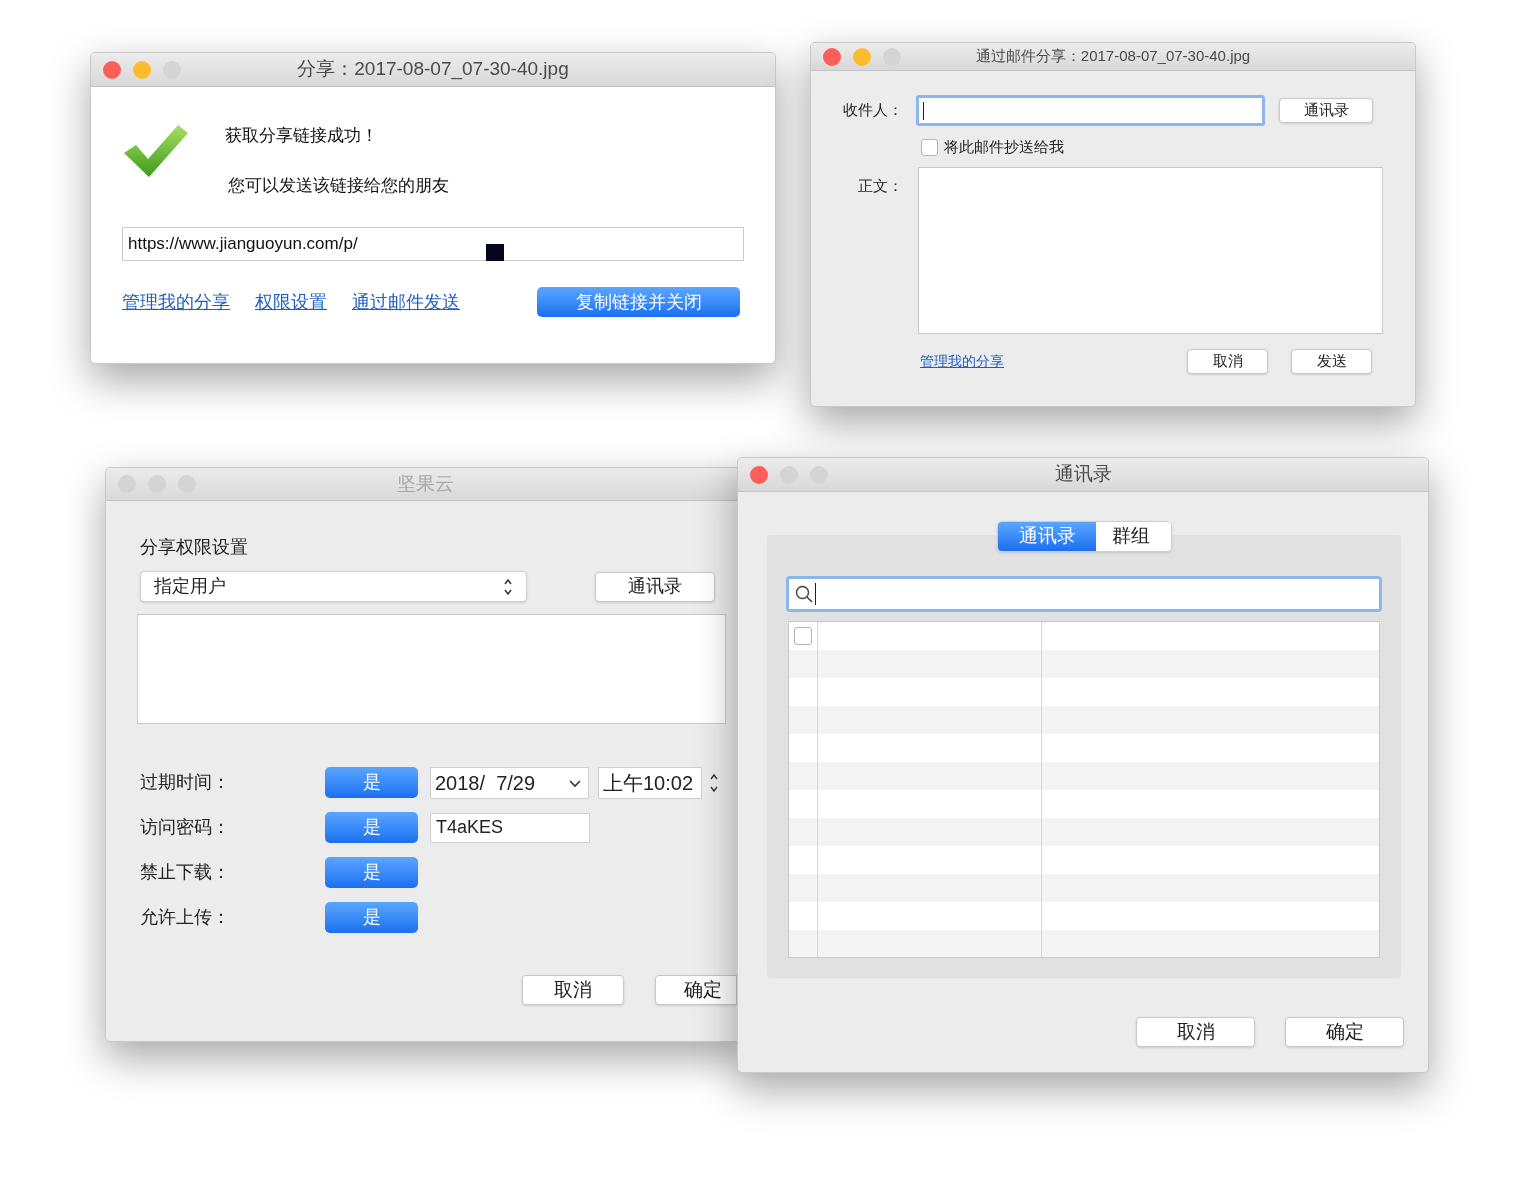 This screenshot has height=1202, width=1522. I want to click on chevron-down-icon, so click(575, 782).